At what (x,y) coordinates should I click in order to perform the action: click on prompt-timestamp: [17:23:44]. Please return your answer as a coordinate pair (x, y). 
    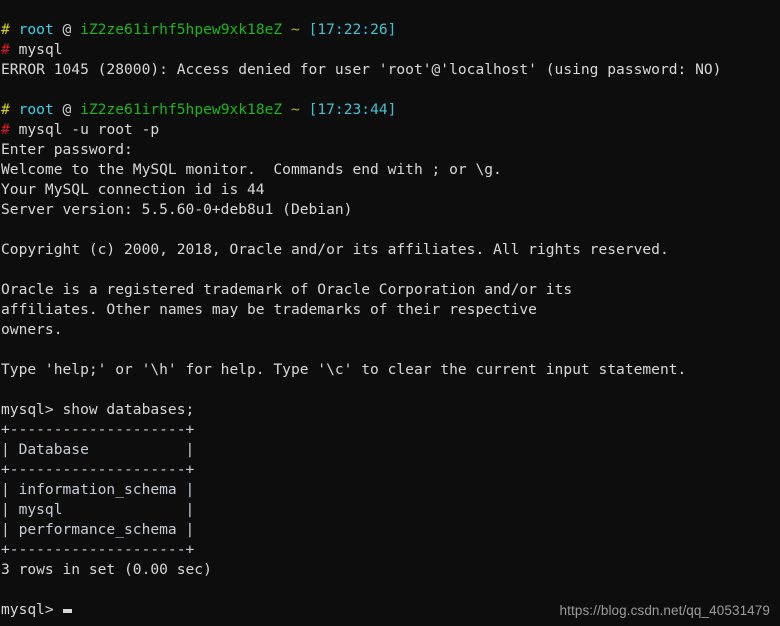
    Looking at the image, I should click on (352, 109).